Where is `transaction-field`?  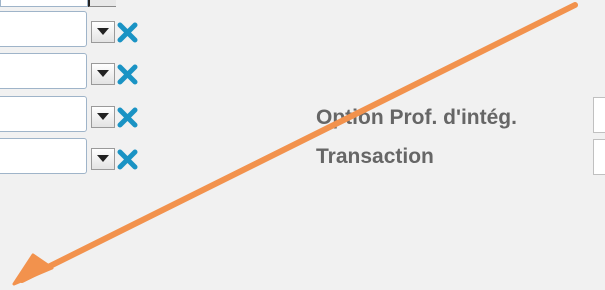 transaction-field is located at coordinates (599, 157).